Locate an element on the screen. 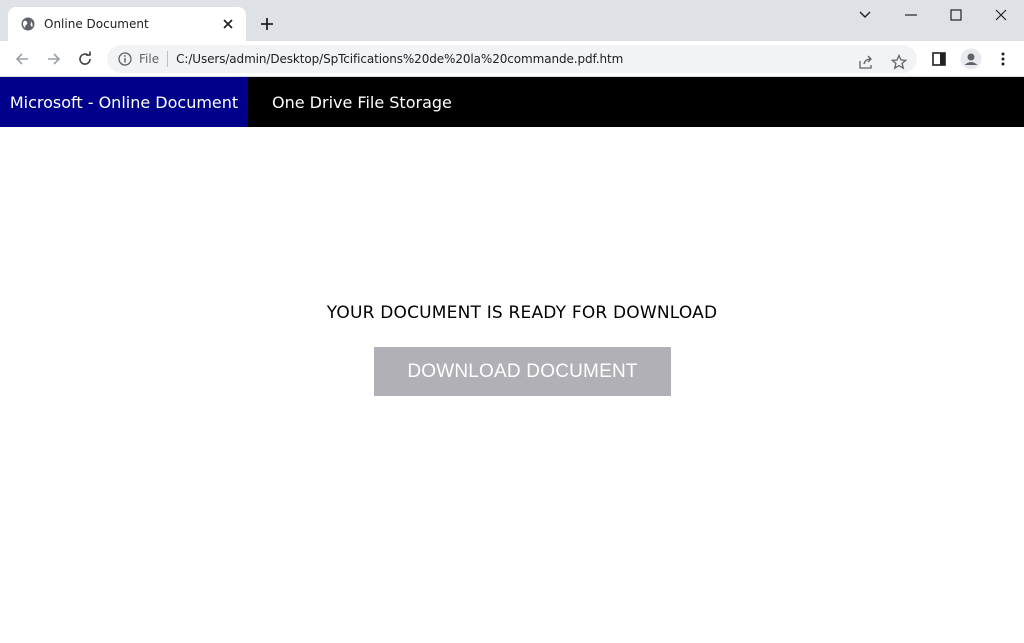 Image resolution: width=1024 pixels, height=643 pixels. new-tab-button is located at coordinates (267, 24).